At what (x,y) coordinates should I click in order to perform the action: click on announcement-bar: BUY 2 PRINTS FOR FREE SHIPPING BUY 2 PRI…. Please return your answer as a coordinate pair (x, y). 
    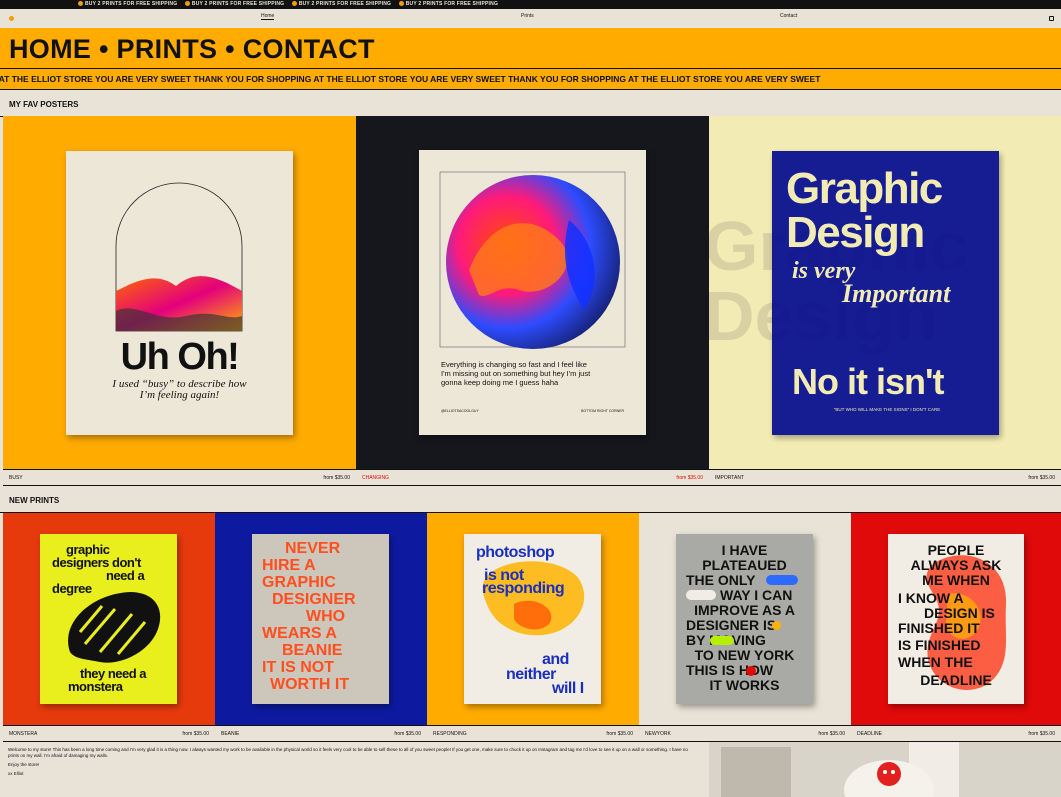
    Looking at the image, I should click on (530, 4).